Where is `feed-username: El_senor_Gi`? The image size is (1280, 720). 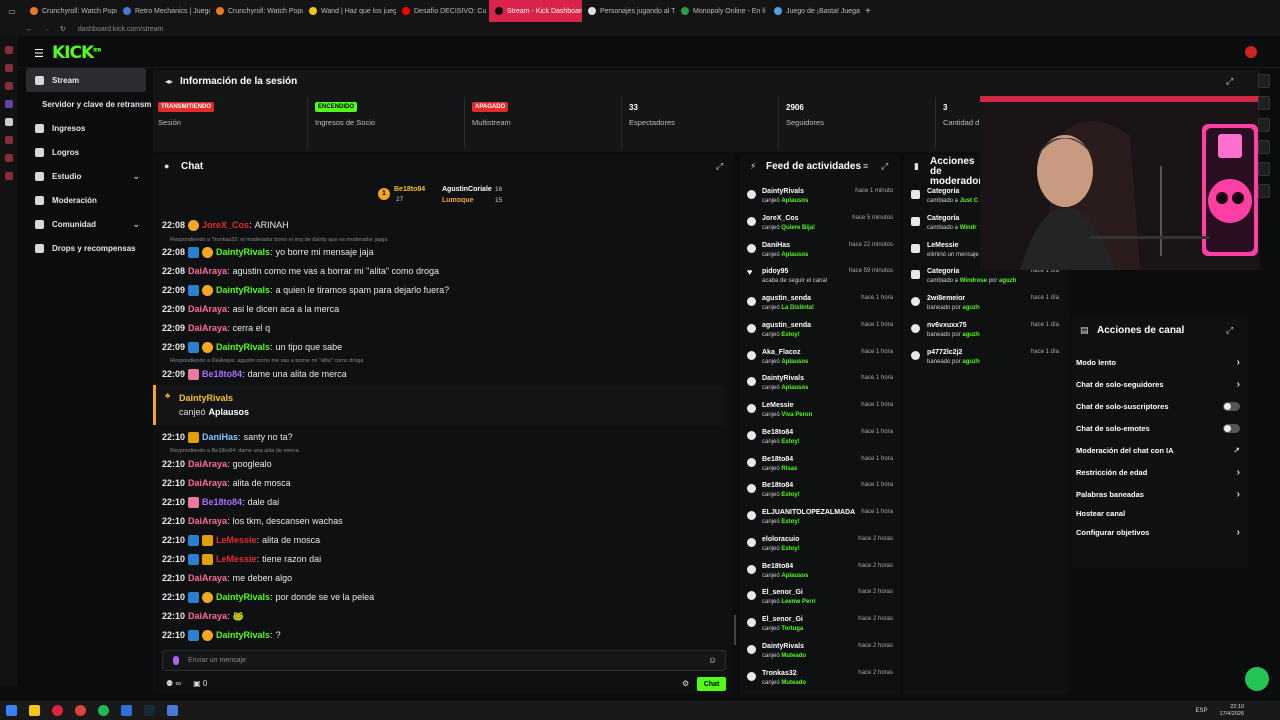
feed-username: El_senor_Gi is located at coordinates (782, 619).